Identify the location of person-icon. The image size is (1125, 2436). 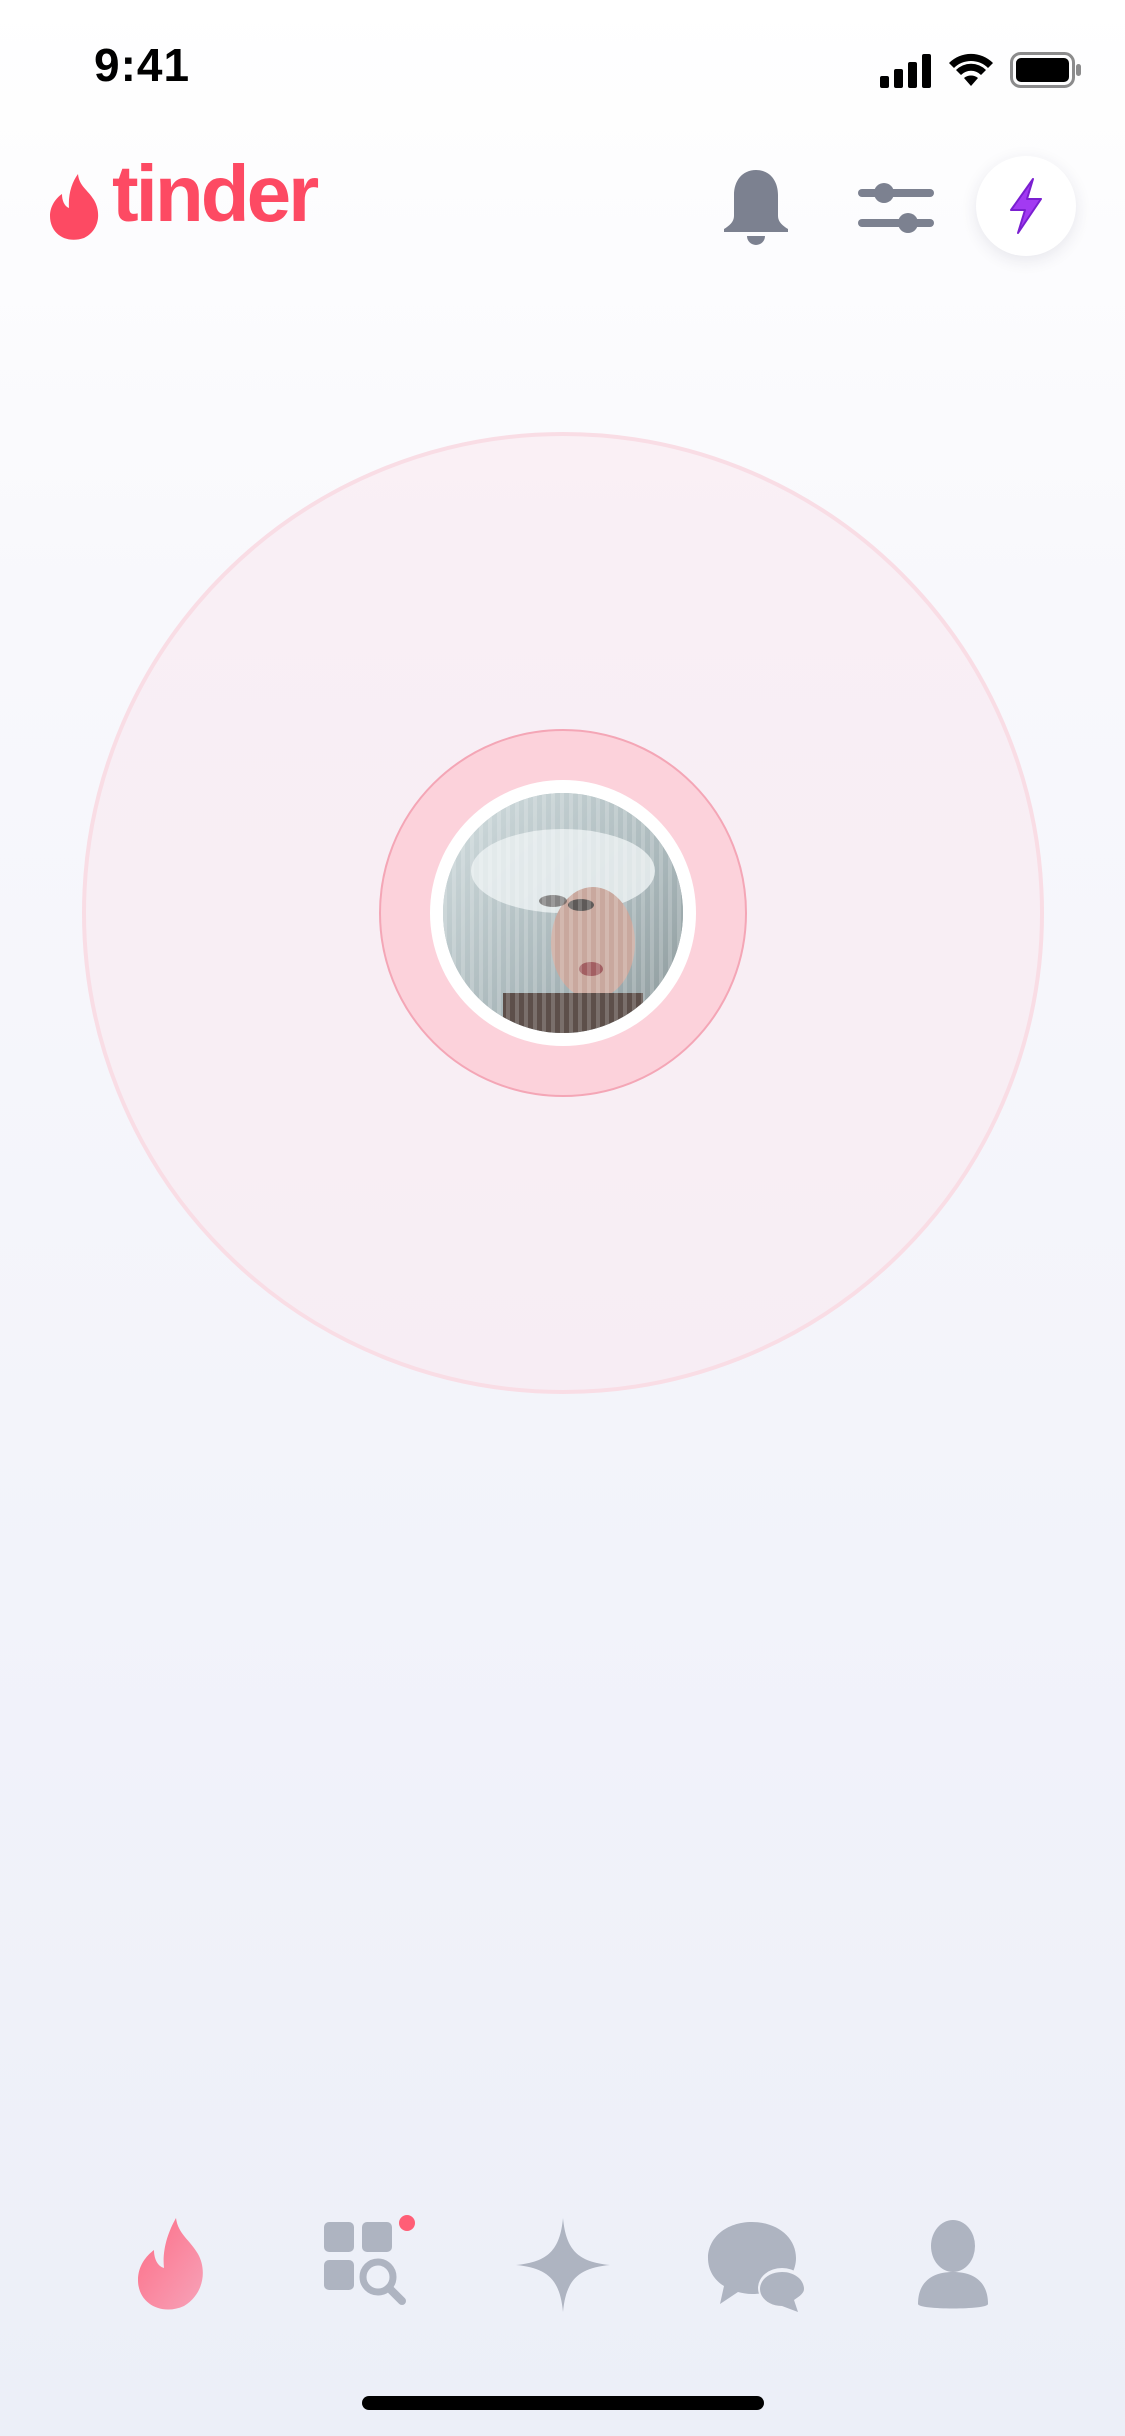
(953, 2264).